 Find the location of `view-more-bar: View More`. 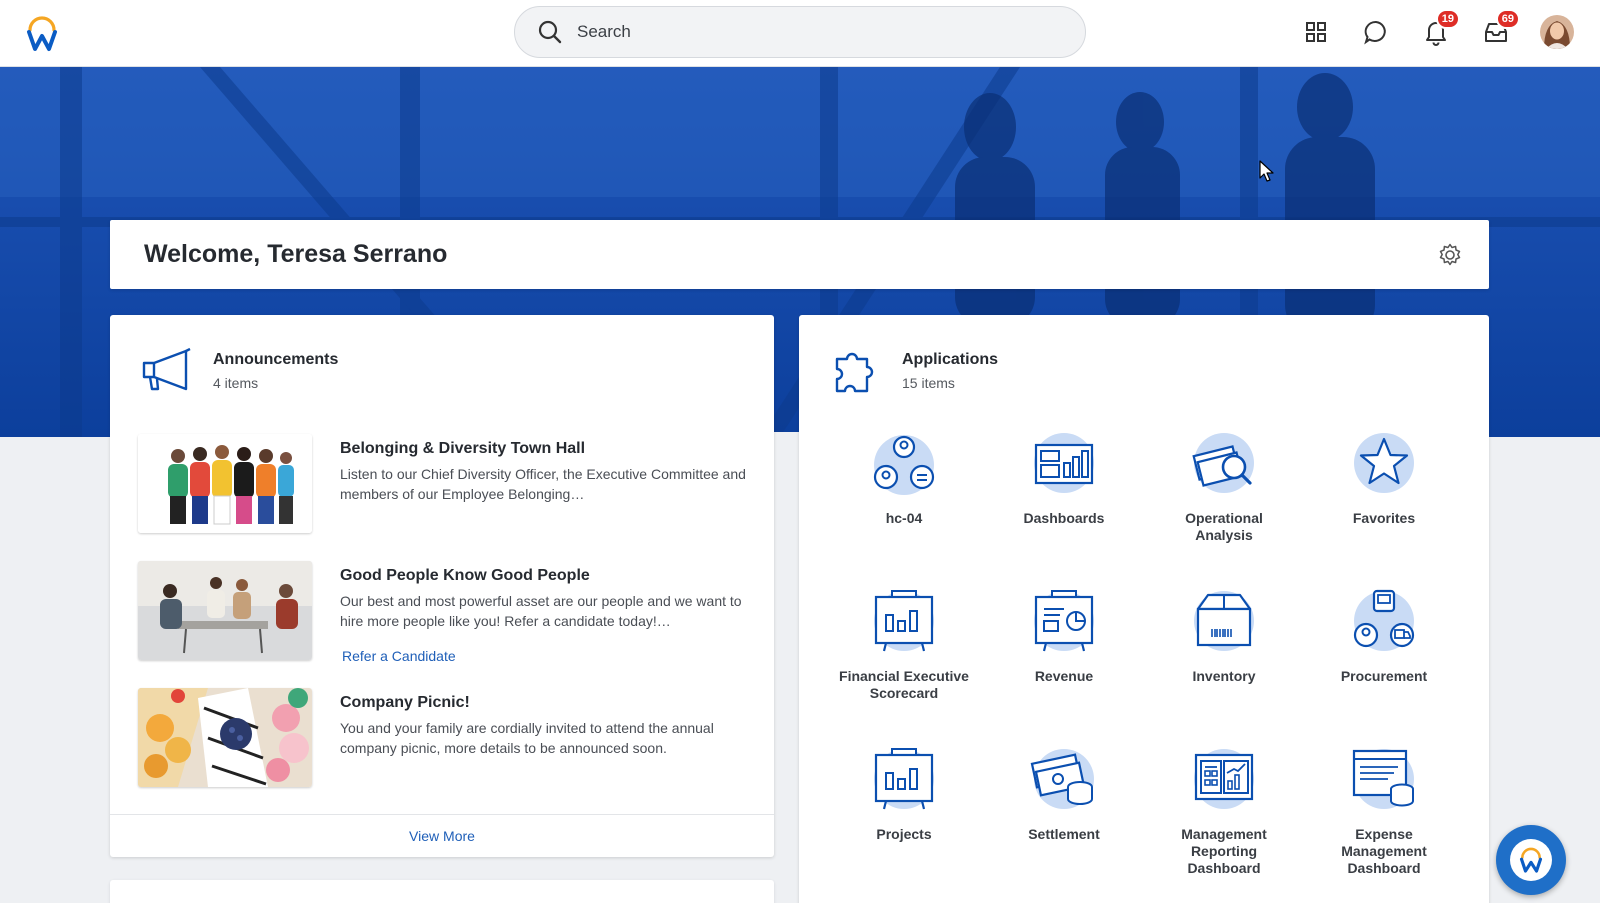

view-more-bar: View More is located at coordinates (442, 835).